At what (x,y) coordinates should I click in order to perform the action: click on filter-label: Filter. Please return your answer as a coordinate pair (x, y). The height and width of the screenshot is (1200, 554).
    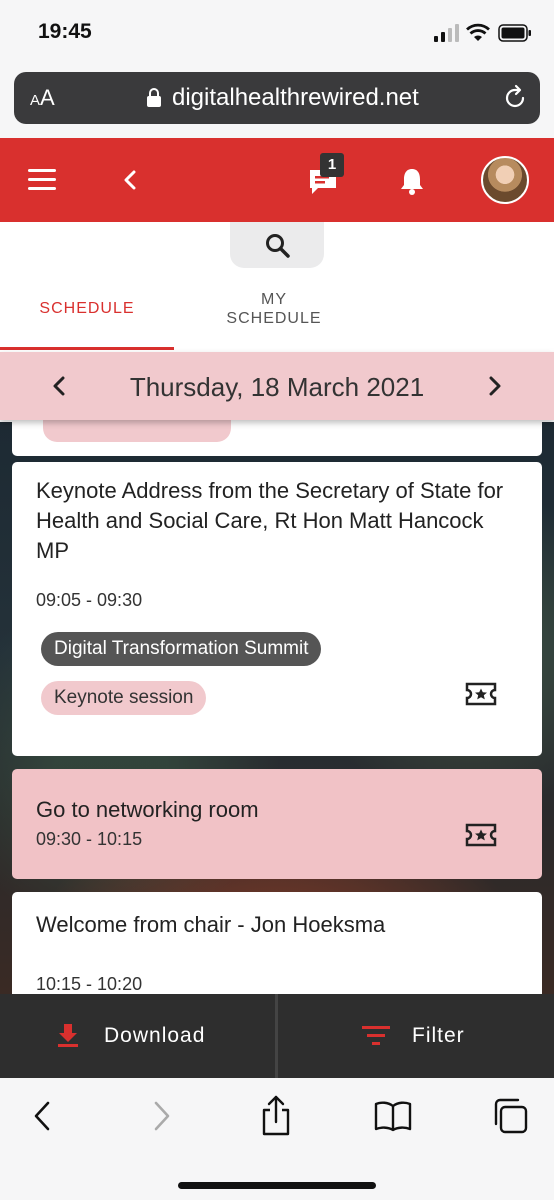
    Looking at the image, I should click on (438, 1035).